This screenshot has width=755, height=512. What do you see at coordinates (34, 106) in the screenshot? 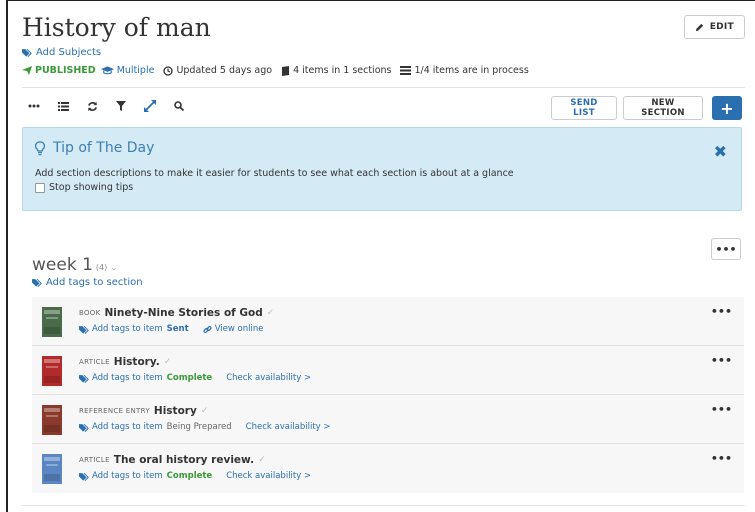
I see `more-icon` at bounding box center [34, 106].